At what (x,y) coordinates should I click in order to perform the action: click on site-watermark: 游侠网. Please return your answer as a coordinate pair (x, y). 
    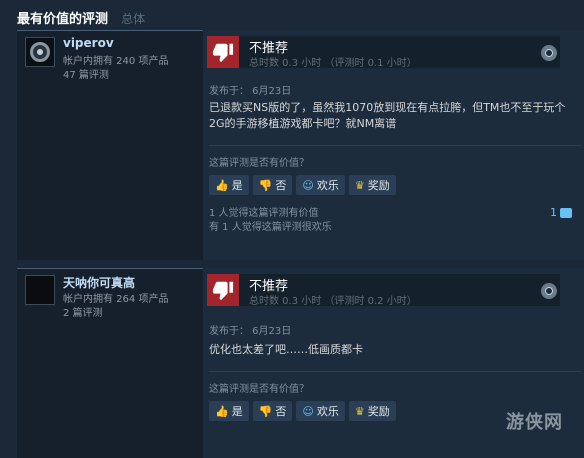
    Looking at the image, I should click on (534, 422).